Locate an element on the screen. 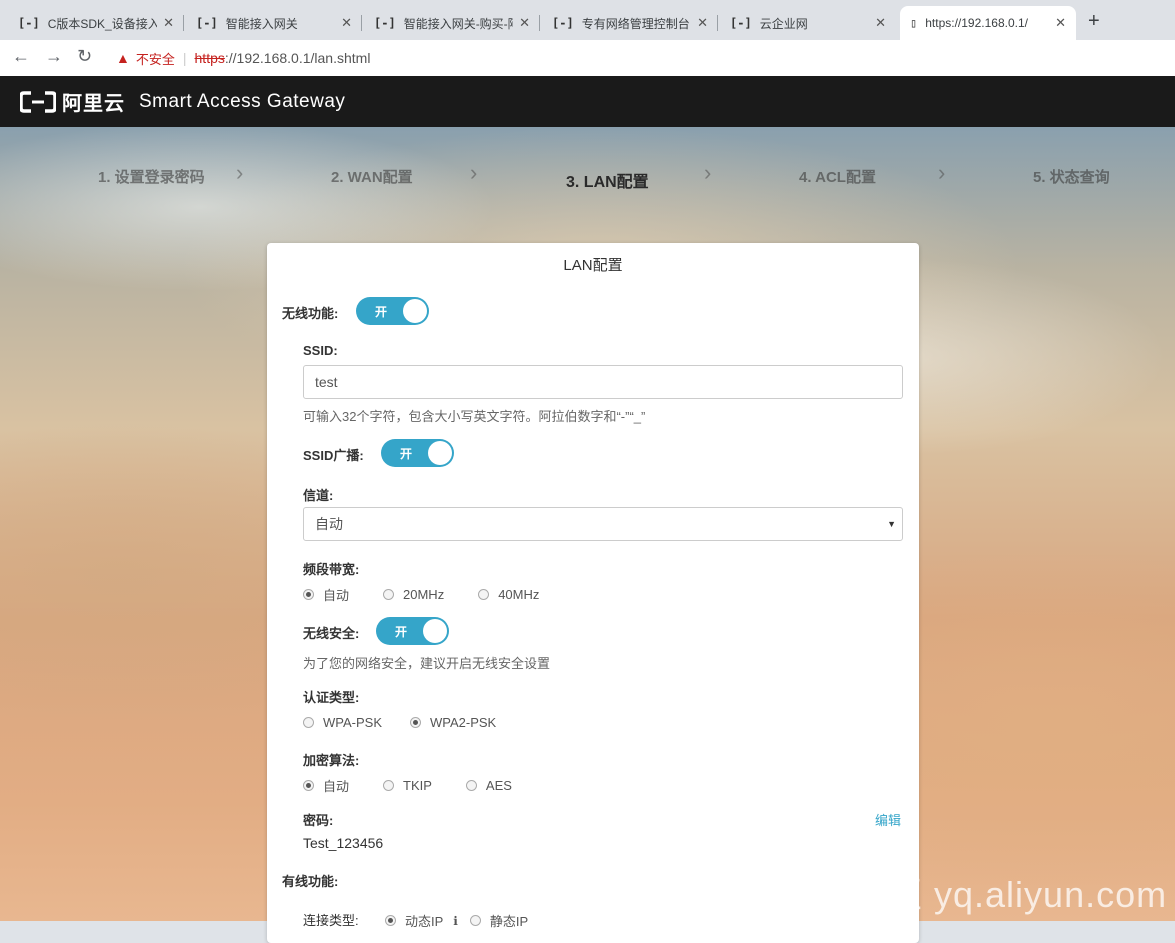 The height and width of the screenshot is (943, 1175). connection-type-label: 连接类型: is located at coordinates (331, 920).